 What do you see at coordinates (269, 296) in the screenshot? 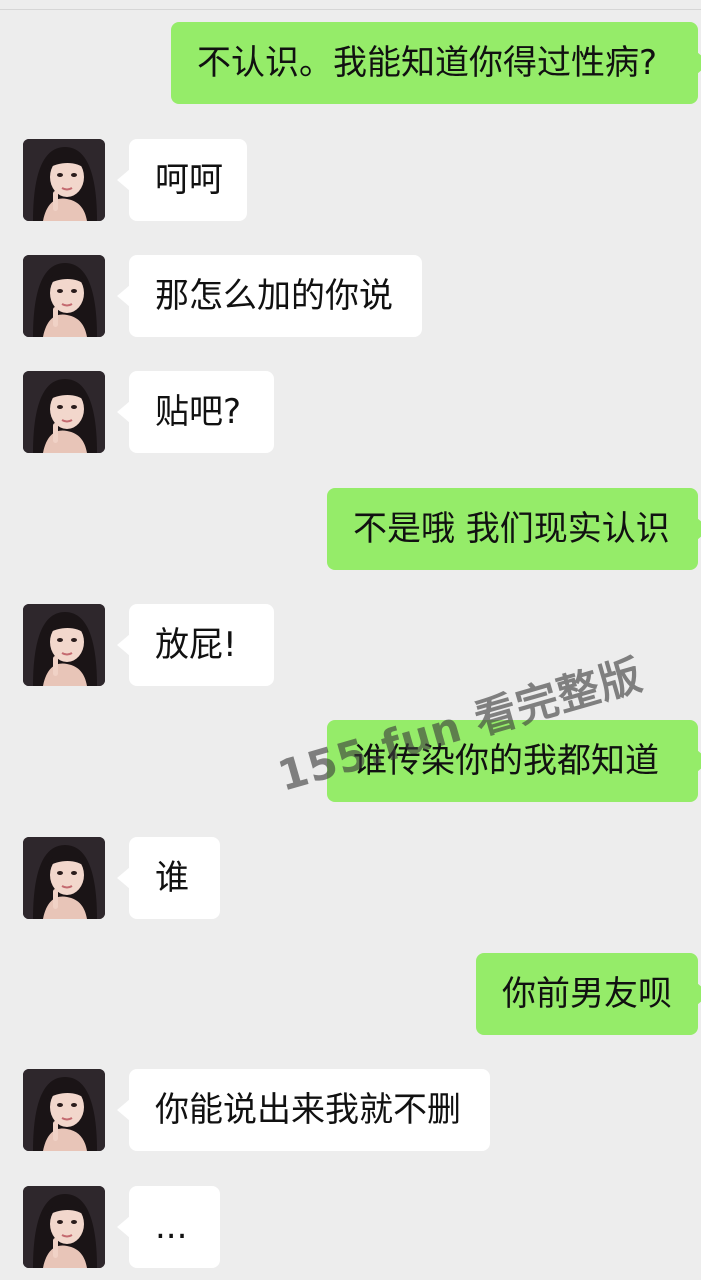
I see `incoming-message-bubble: 那怎么加的你说` at bounding box center [269, 296].